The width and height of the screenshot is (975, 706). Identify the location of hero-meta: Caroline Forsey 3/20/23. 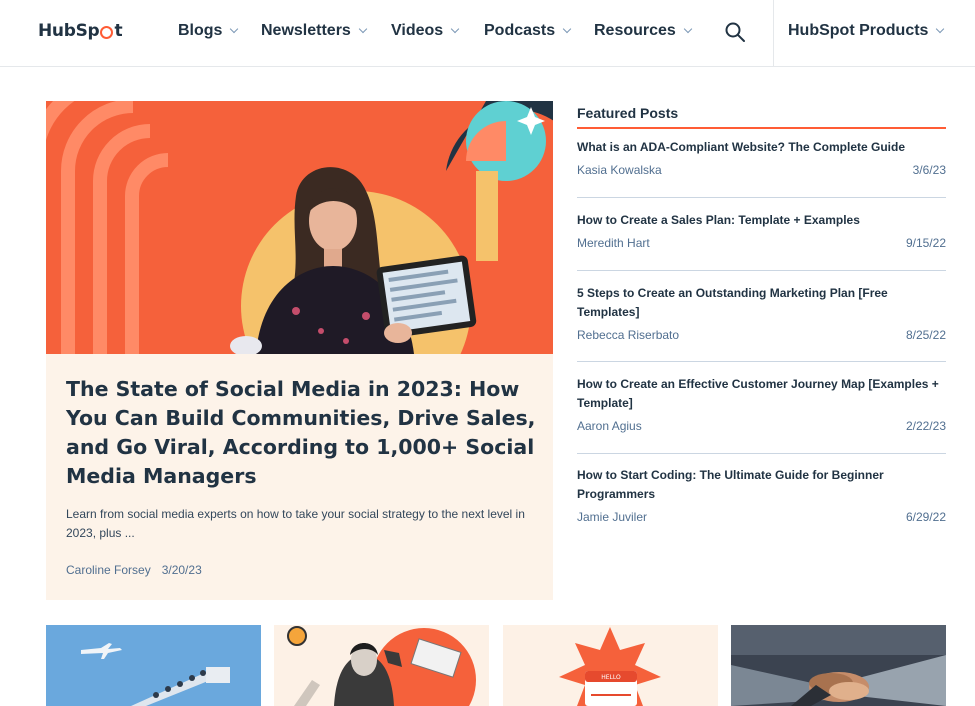
(134, 570).